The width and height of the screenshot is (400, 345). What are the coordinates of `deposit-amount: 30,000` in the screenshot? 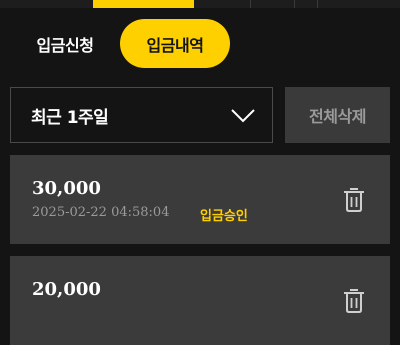 It's located at (66, 188).